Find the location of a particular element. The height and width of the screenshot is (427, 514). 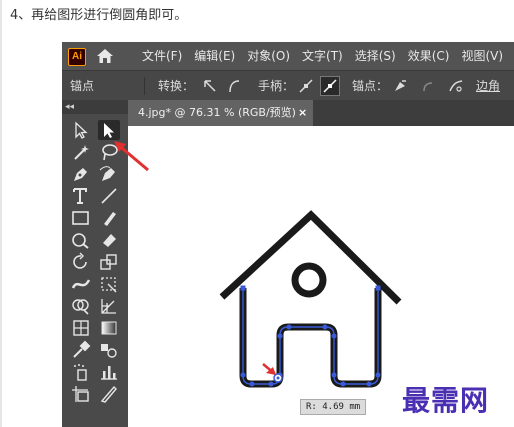

left-divider is located at coordinates (1, 213).